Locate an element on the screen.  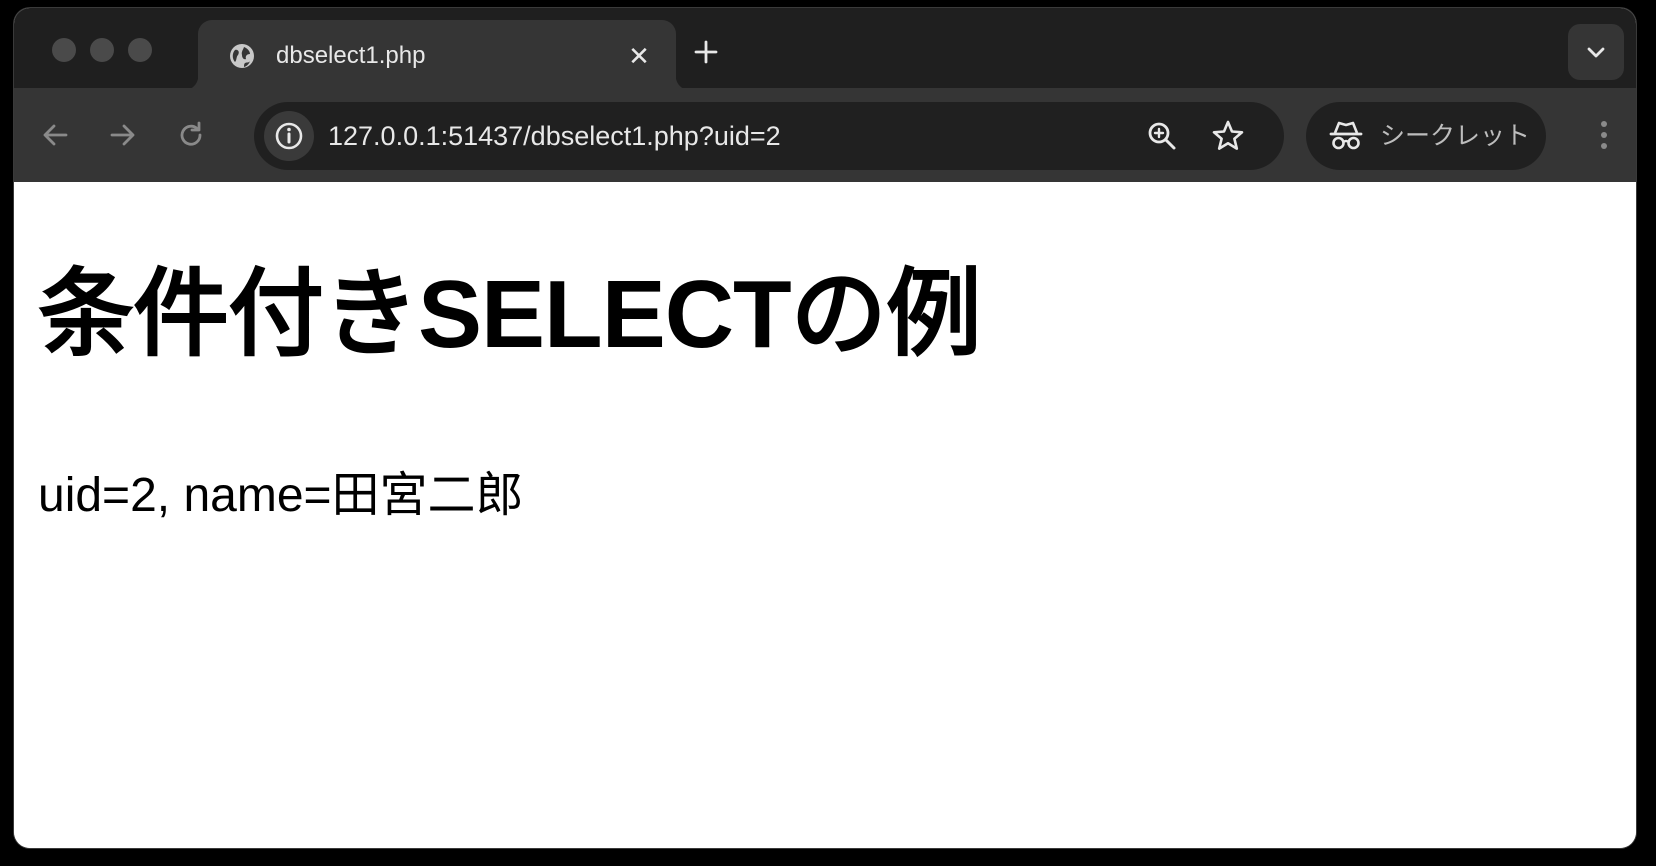
arrow-left-icon is located at coordinates (55, 135).